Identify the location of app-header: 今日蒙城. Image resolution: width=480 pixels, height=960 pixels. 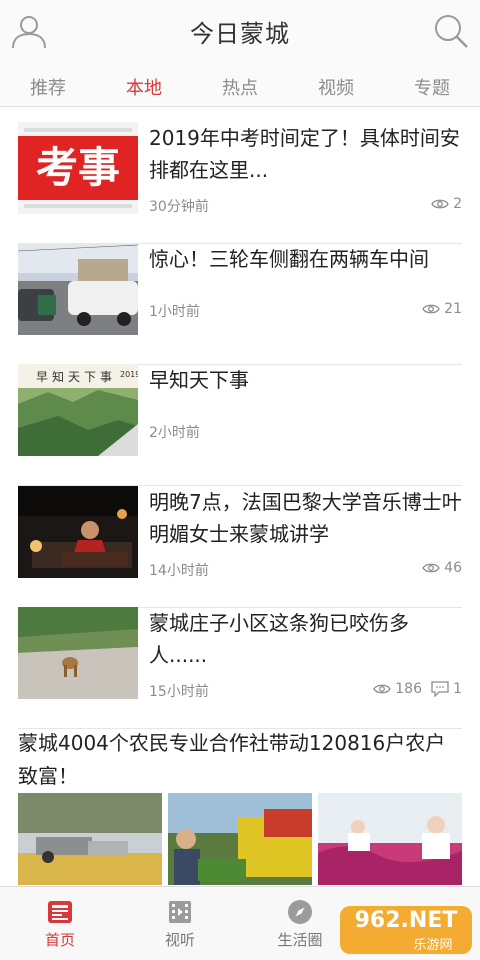
(240, 31).